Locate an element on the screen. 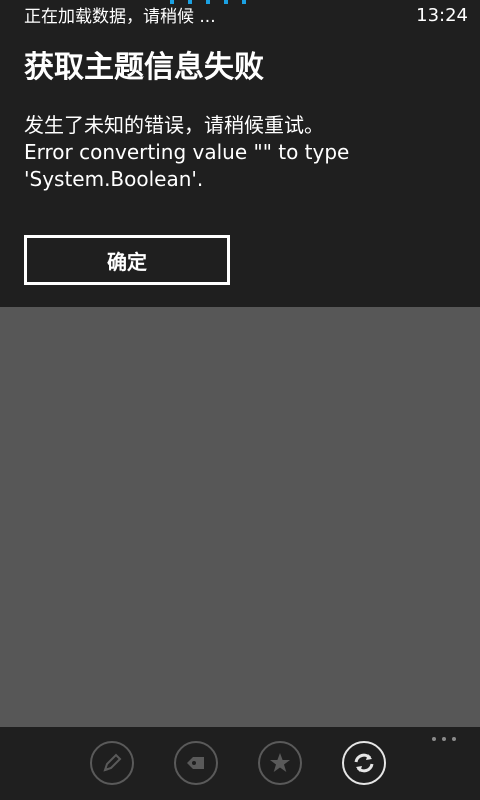 The height and width of the screenshot is (800, 480). status-bar: 正在加载数据，请稍候 ... 13:24 is located at coordinates (240, 16).